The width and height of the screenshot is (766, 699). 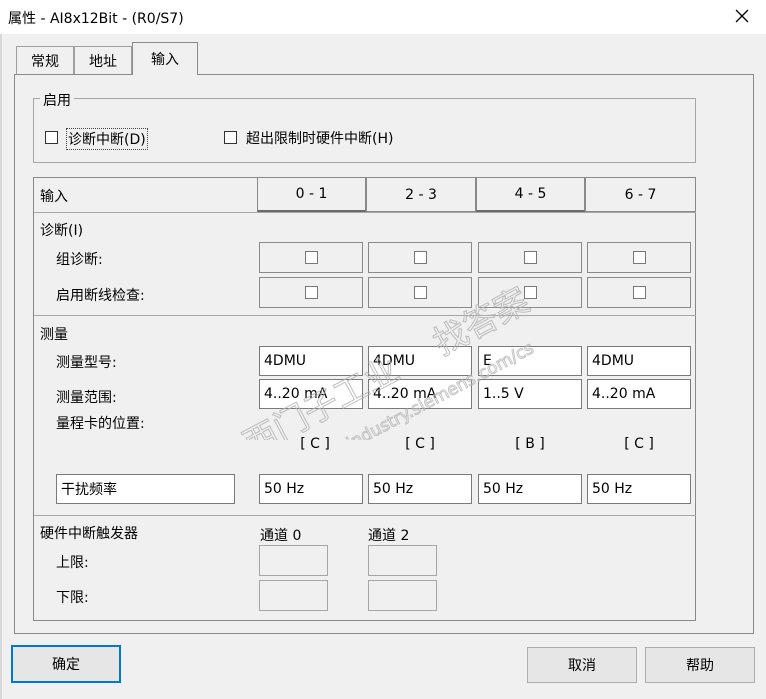 I want to click on column-header-2-3: 2 - 3, so click(x=421, y=194).